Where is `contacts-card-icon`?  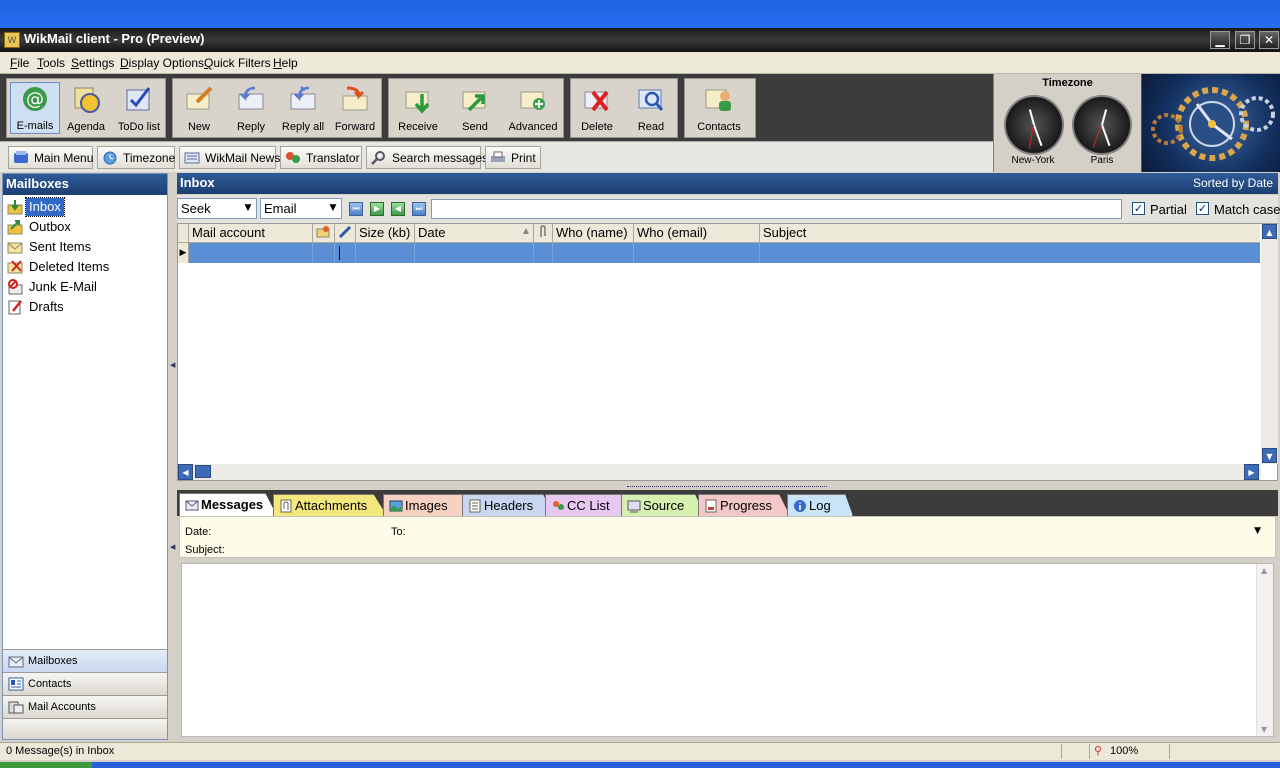 contacts-card-icon is located at coordinates (16, 684).